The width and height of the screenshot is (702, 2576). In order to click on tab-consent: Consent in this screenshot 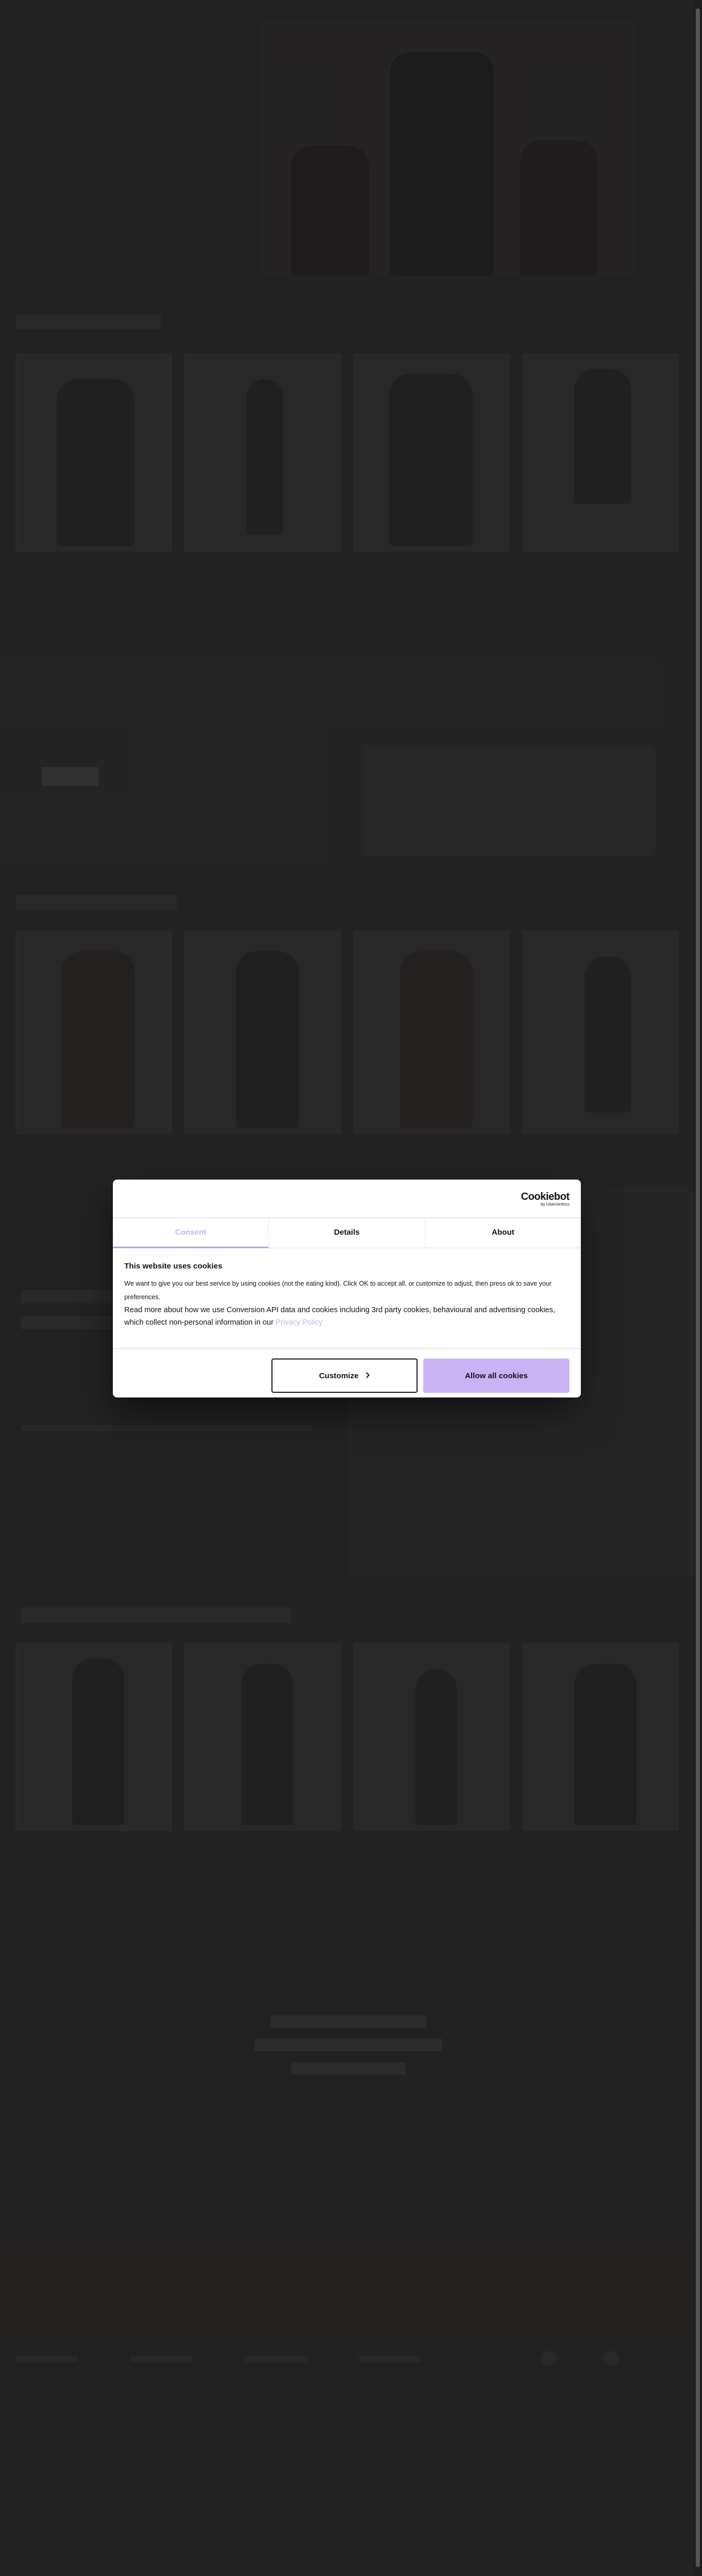, I will do `click(191, 1233)`.